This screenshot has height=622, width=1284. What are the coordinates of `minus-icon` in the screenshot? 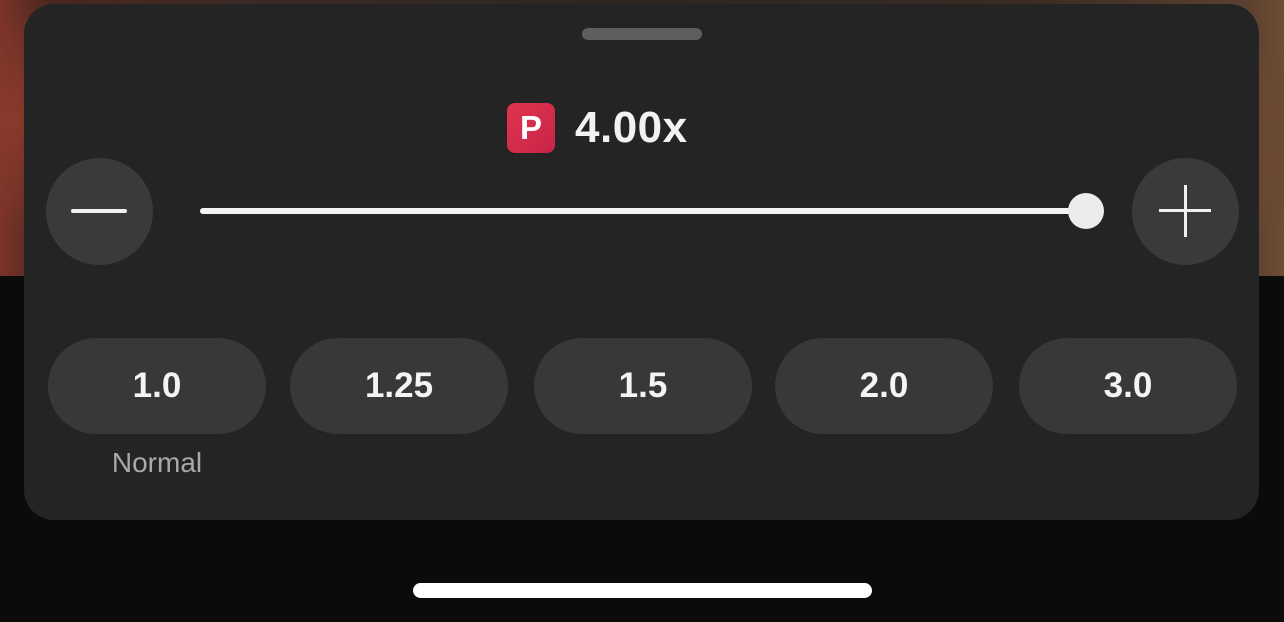 It's located at (99, 211).